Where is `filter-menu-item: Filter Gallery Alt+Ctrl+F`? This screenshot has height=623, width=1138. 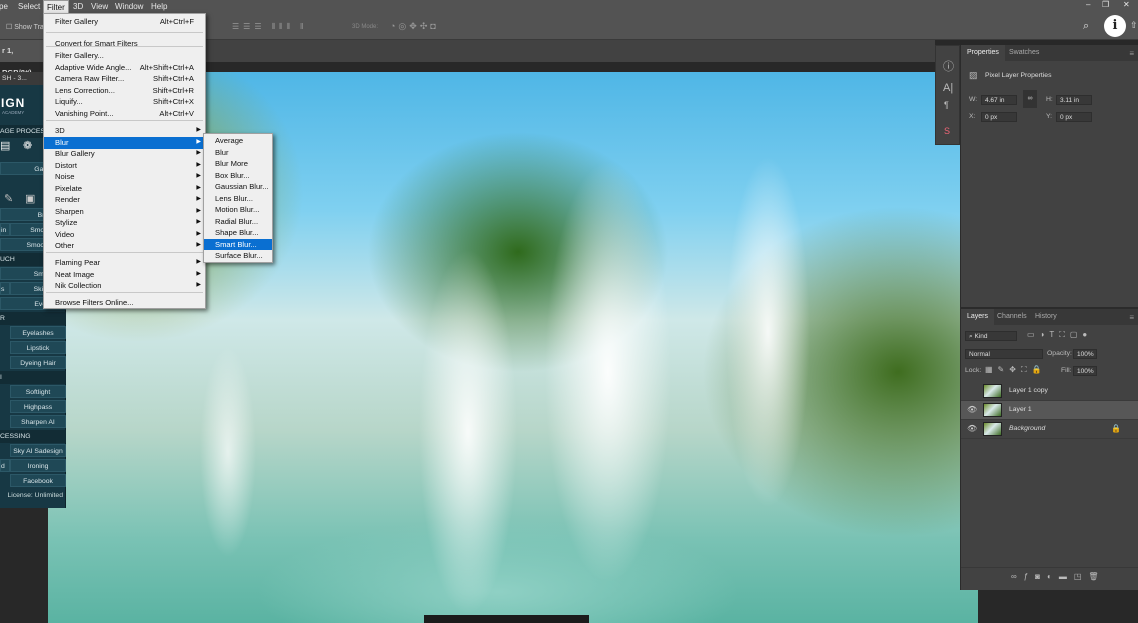 filter-menu-item: Filter Gallery Alt+Ctrl+F is located at coordinates (124, 22).